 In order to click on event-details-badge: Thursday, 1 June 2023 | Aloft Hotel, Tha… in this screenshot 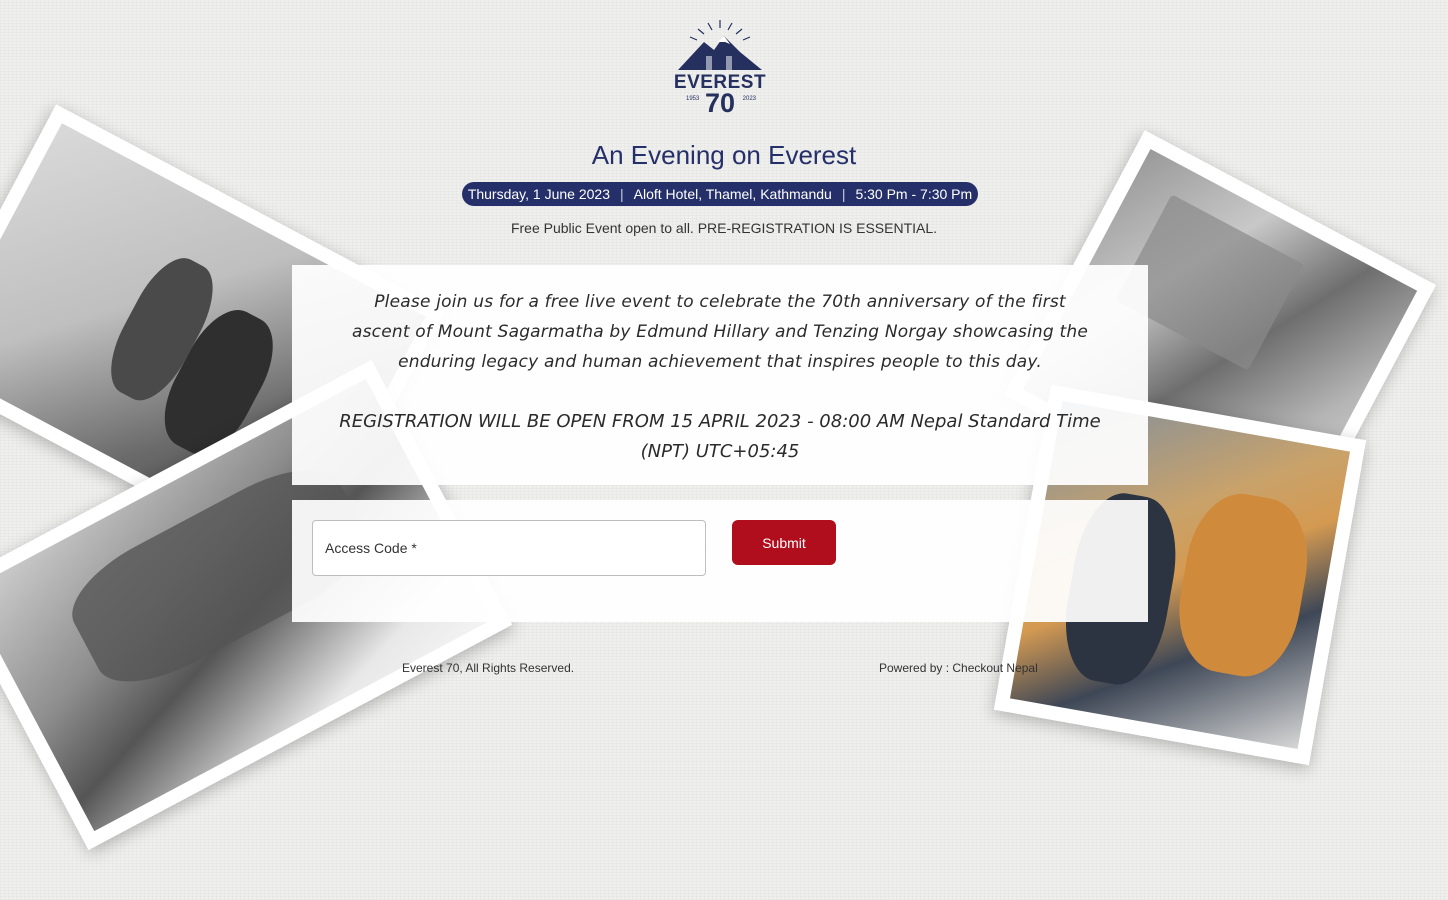, I will do `click(720, 194)`.